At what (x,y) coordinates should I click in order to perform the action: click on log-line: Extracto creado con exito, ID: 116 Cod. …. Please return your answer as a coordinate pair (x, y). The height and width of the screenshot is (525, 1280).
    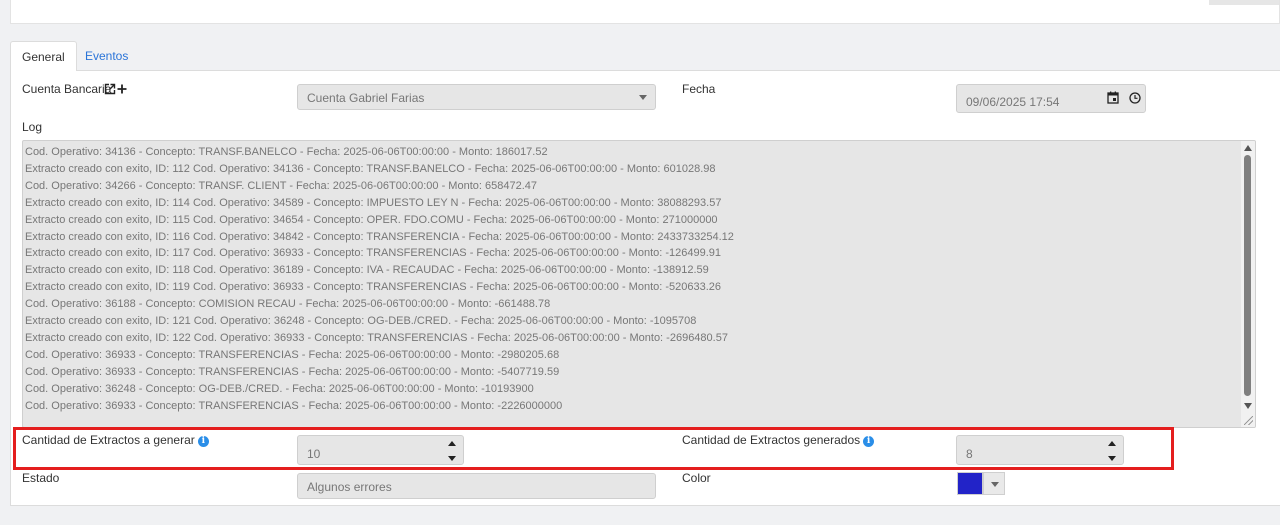
    Looking at the image, I should click on (379, 236).